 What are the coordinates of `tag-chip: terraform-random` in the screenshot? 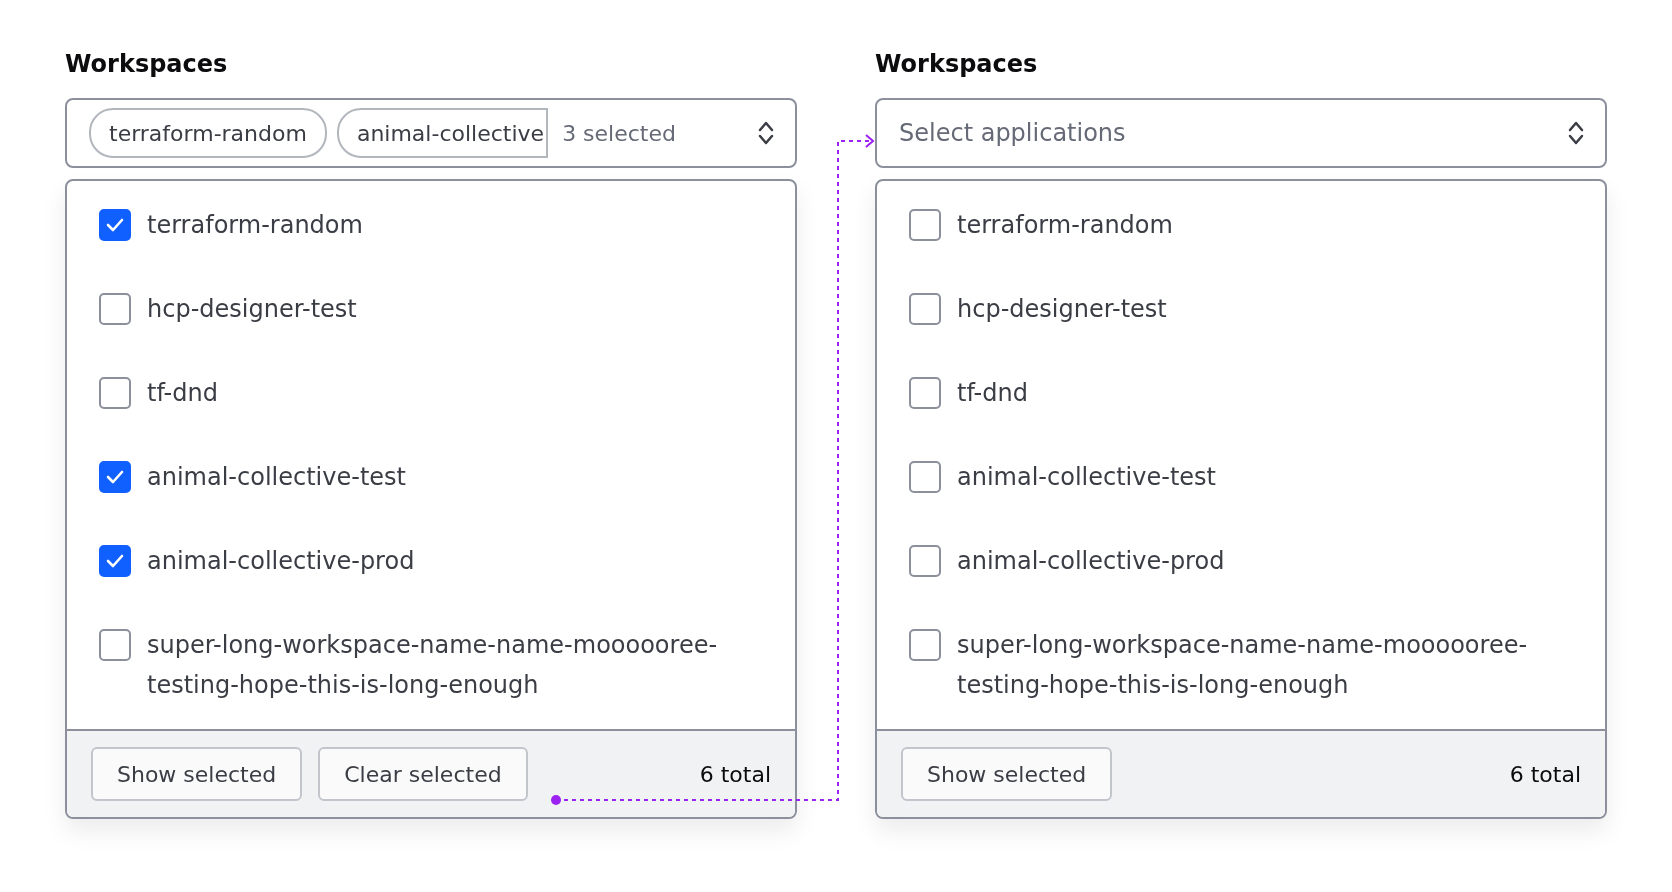 It's located at (208, 133).